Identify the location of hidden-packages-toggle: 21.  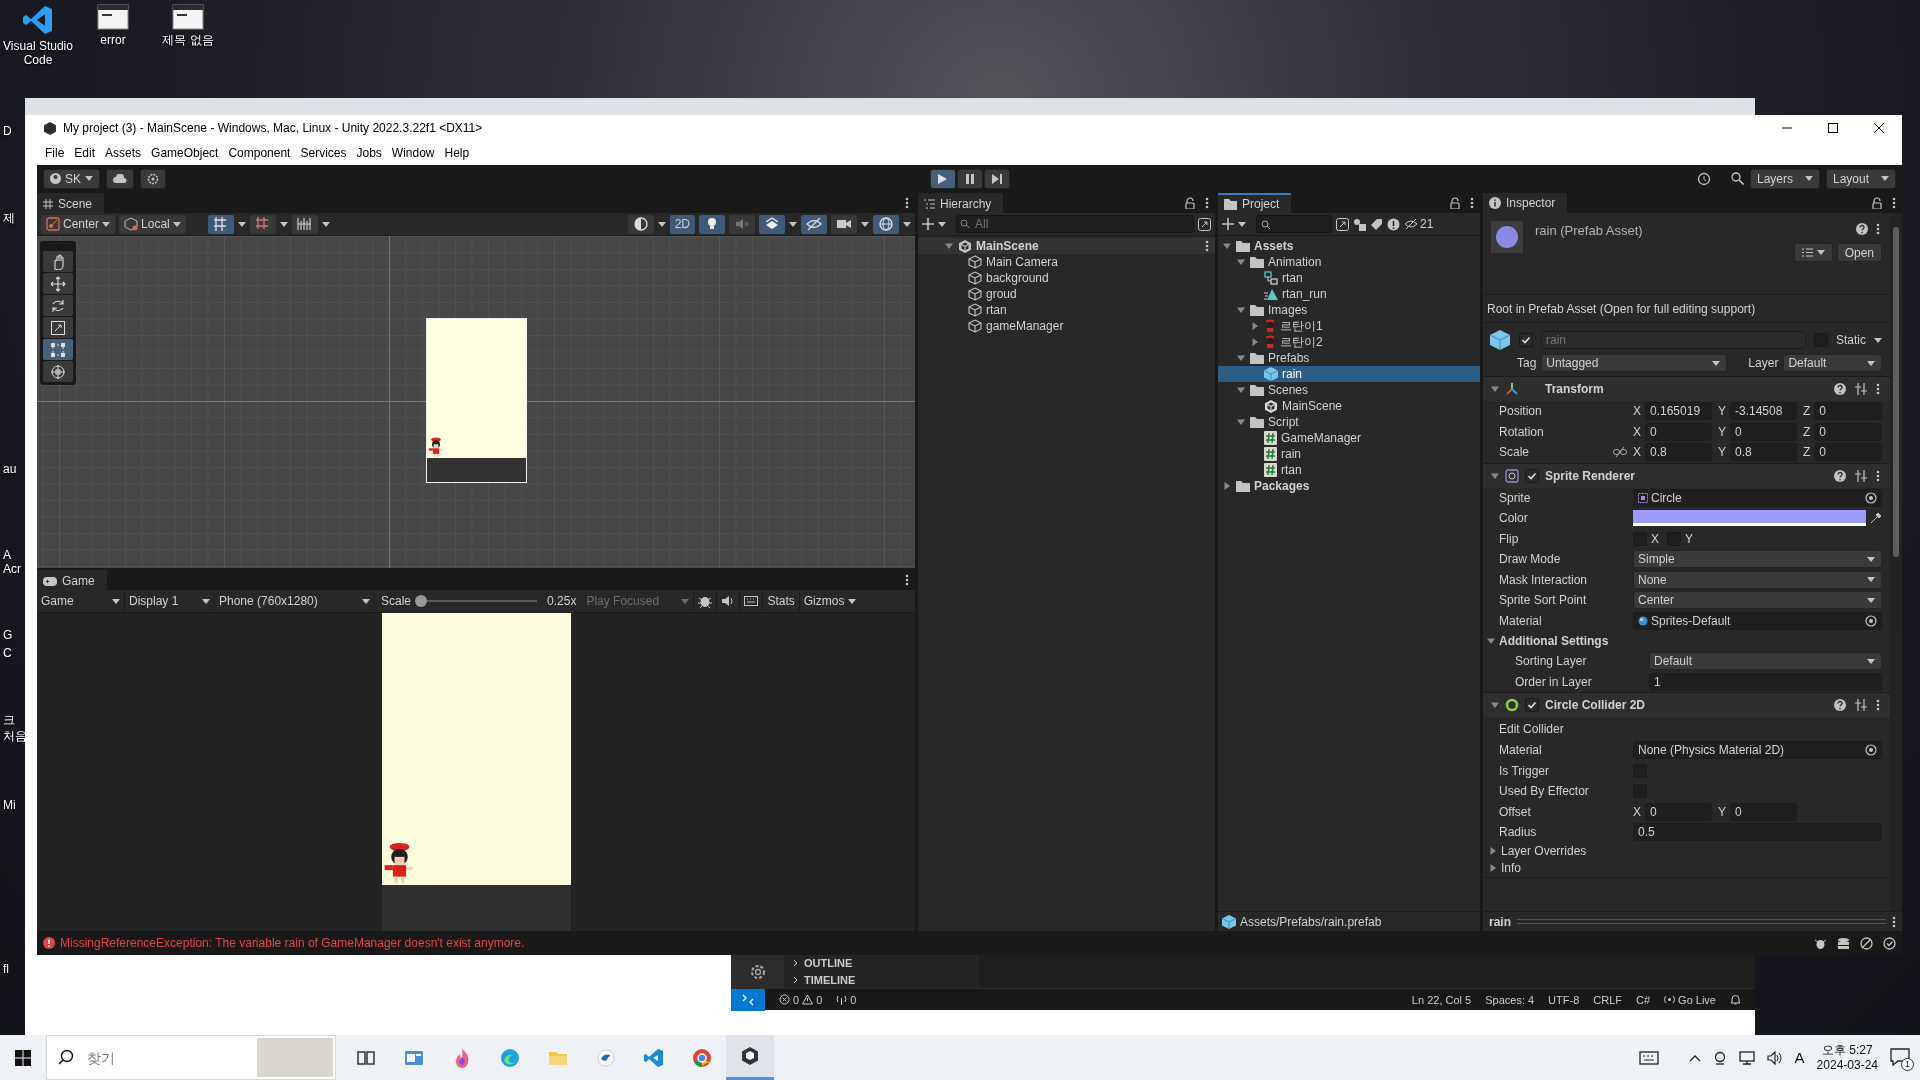
(1419, 224).